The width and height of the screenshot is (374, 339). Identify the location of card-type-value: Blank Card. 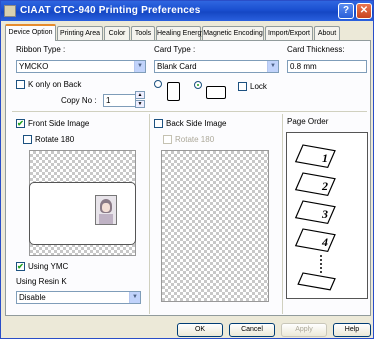
(177, 66).